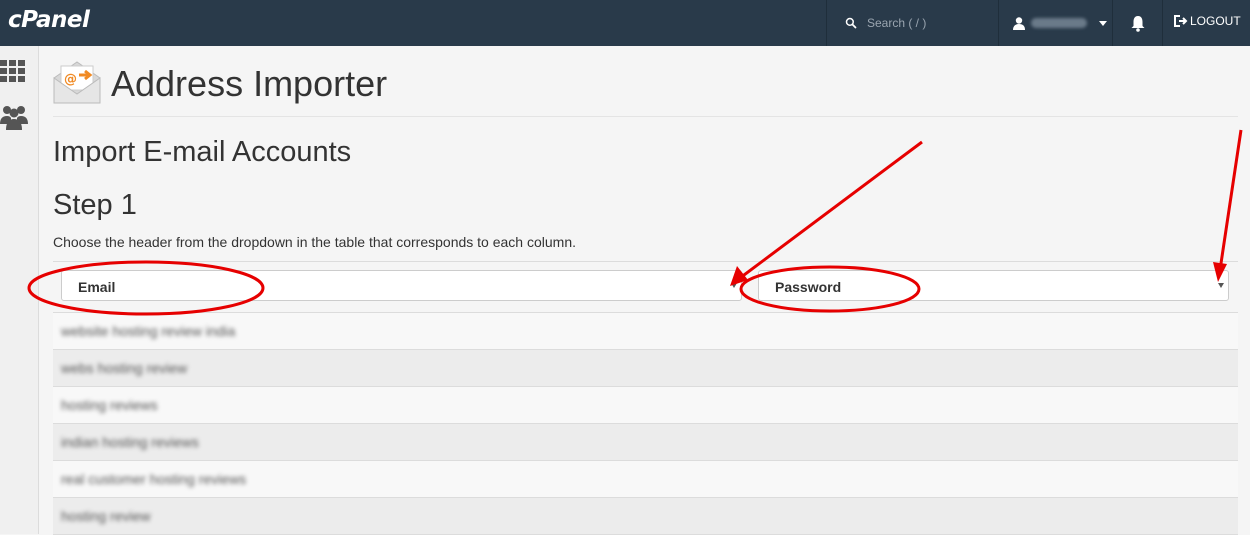 Image resolution: width=1250 pixels, height=535 pixels. I want to click on user-icon, so click(1019, 23).